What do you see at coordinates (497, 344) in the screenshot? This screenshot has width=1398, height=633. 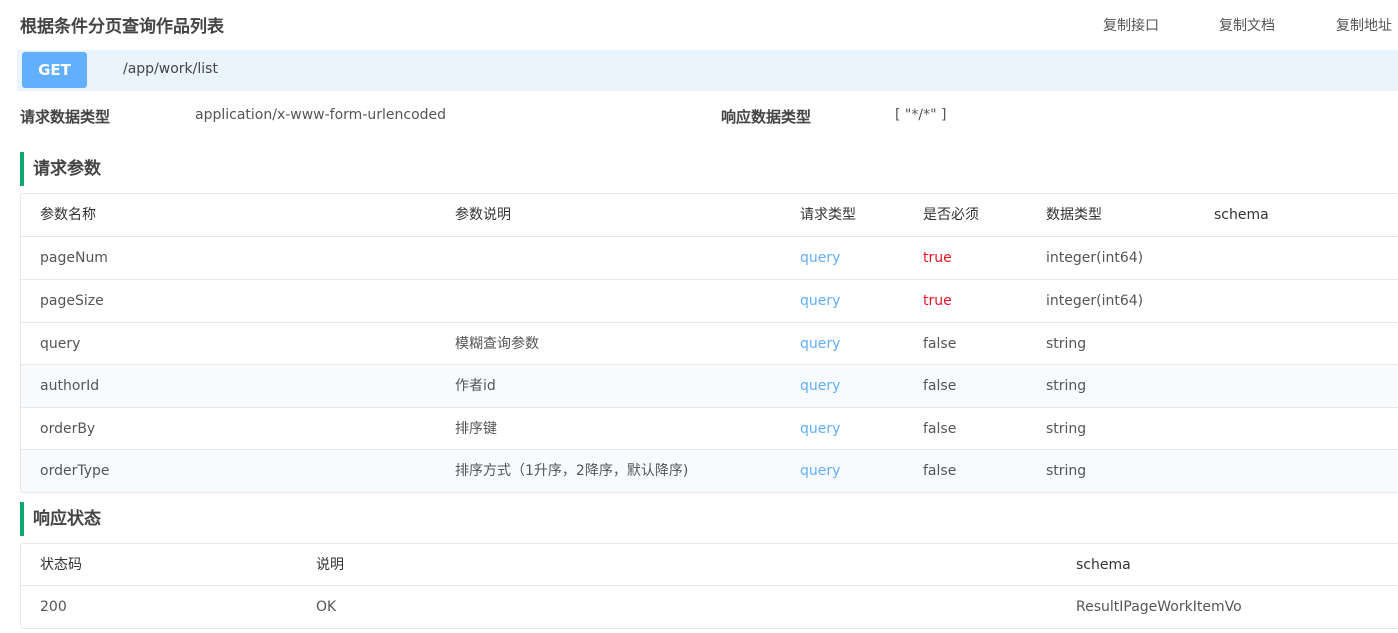 I see `param-desc: 模糊查询参数` at bounding box center [497, 344].